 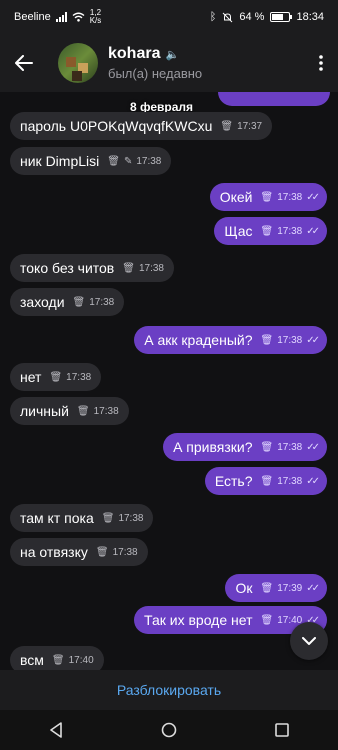 I want to click on clock: 18:34, so click(x=310, y=17).